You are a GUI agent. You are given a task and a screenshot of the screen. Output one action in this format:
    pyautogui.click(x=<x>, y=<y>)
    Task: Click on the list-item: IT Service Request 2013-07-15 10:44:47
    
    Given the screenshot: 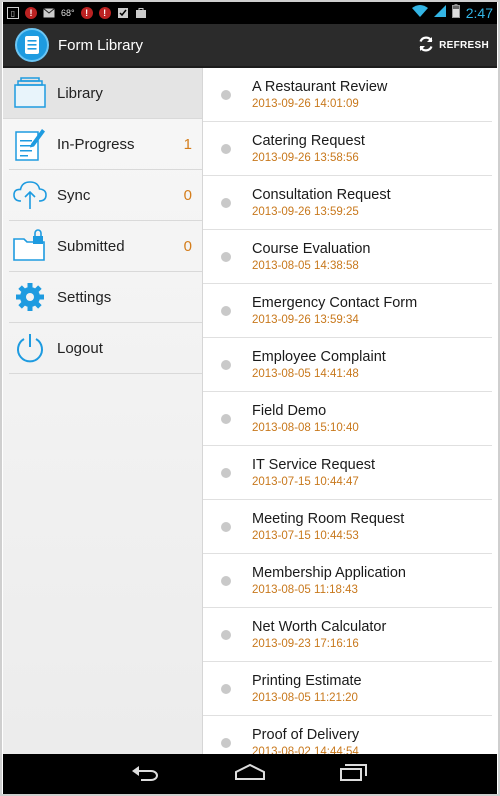 What is the action you would take?
    pyautogui.click(x=347, y=473)
    